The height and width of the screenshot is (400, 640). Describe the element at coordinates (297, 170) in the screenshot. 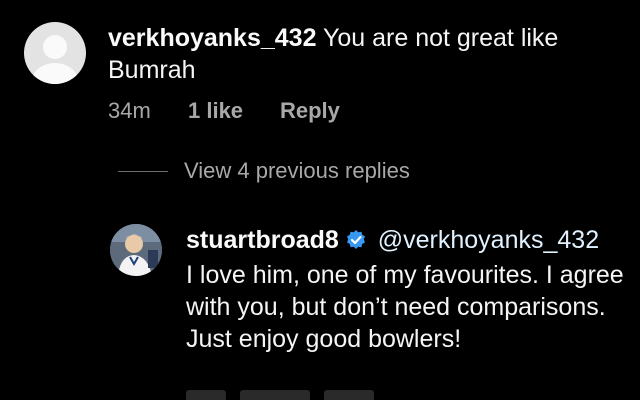

I see `view-replies-label: View 4 previous replies` at that location.